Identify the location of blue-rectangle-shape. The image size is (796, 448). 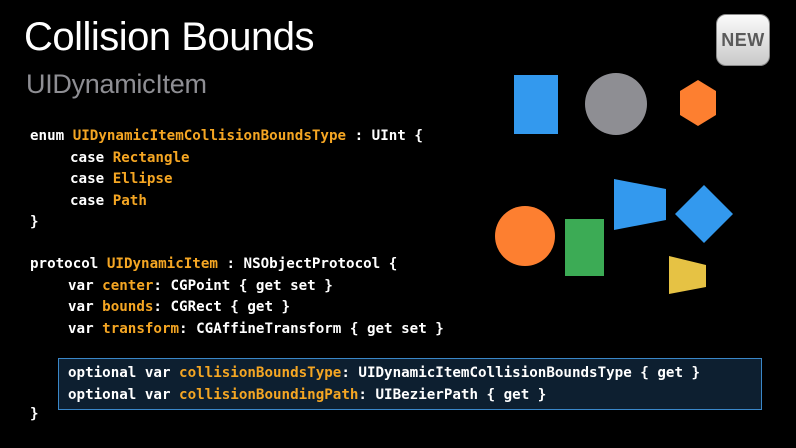
(536, 104).